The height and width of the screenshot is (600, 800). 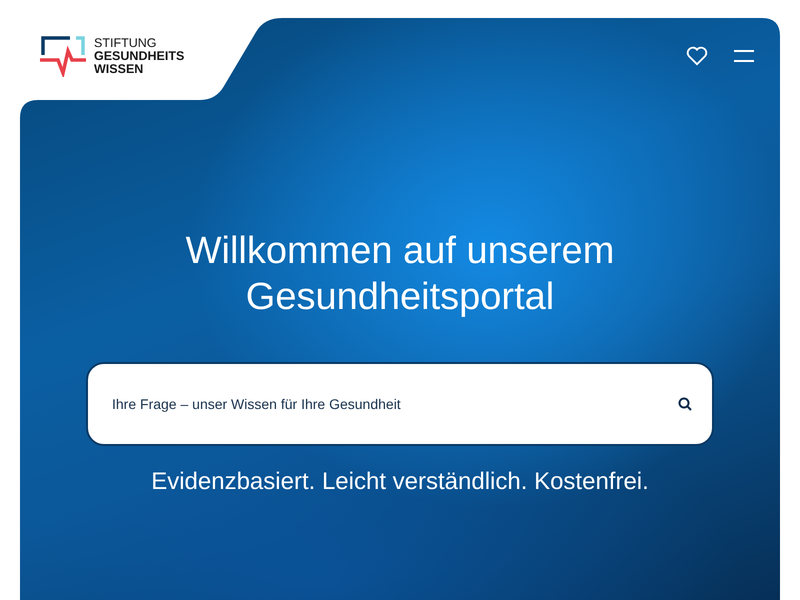 What do you see at coordinates (126, 43) in the screenshot?
I see `logo-text: STIFTUNG` at bounding box center [126, 43].